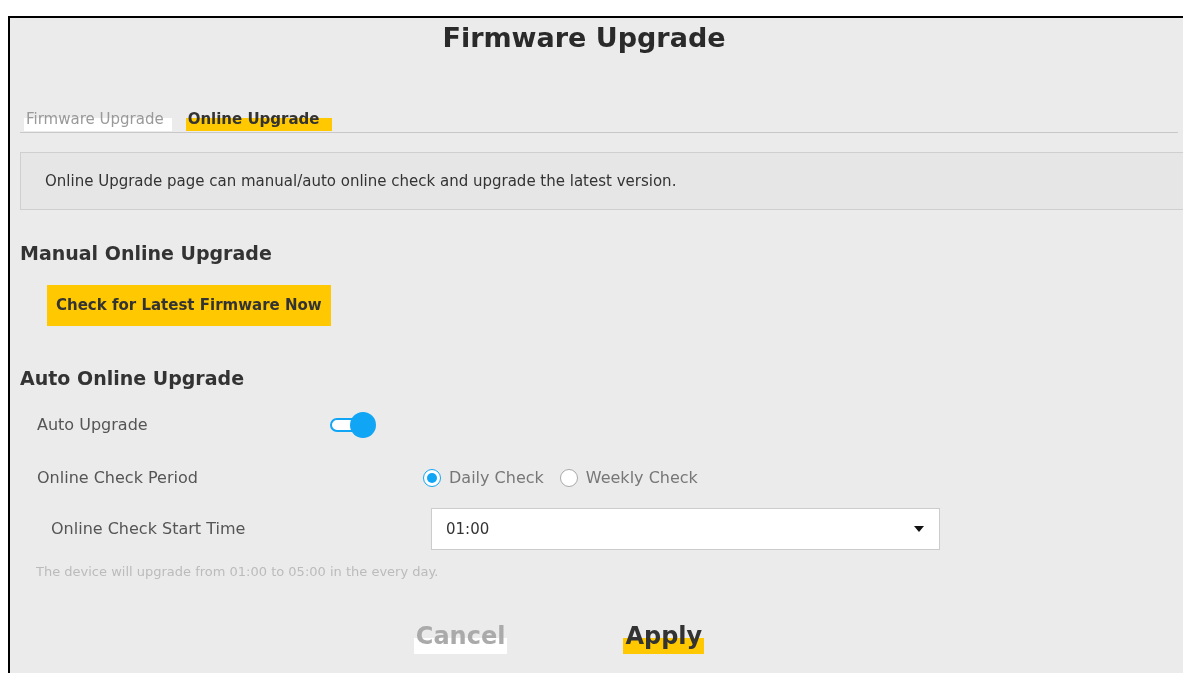 The width and height of the screenshot is (1183, 673). I want to click on check-period-label: Online Check Period, so click(117, 478).